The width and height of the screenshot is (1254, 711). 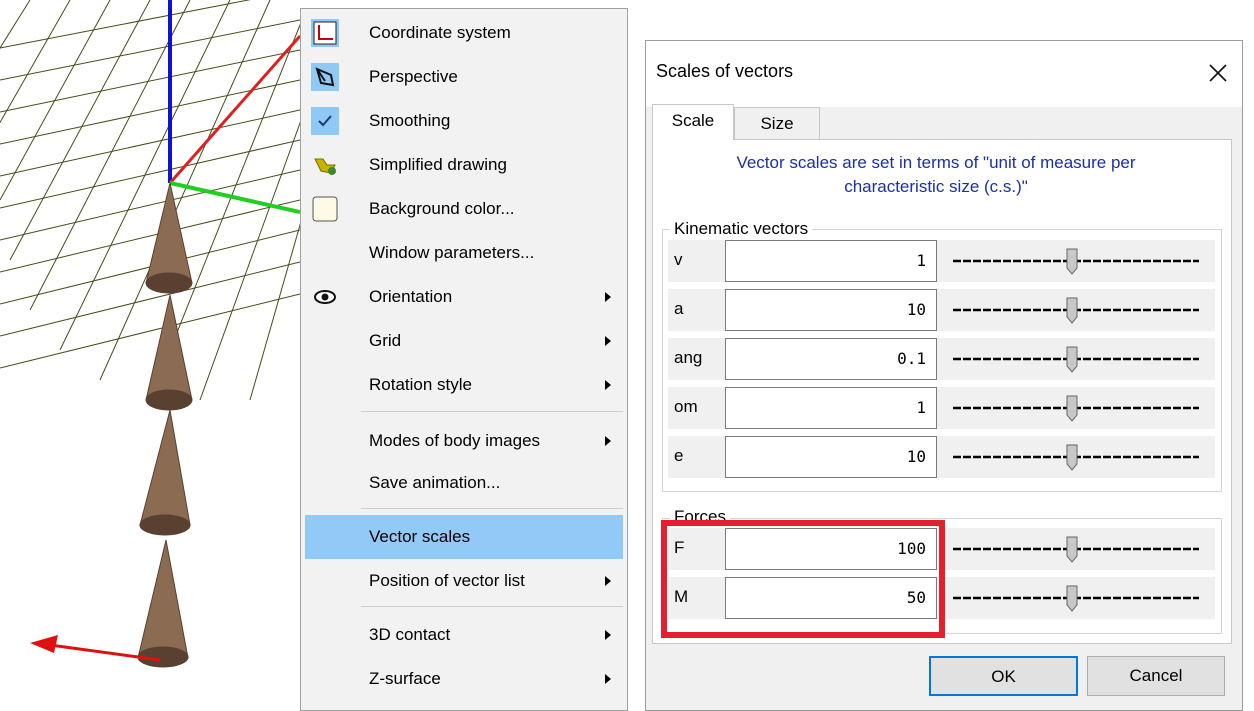 I want to click on simplified-drawing-icon, so click(x=325, y=165).